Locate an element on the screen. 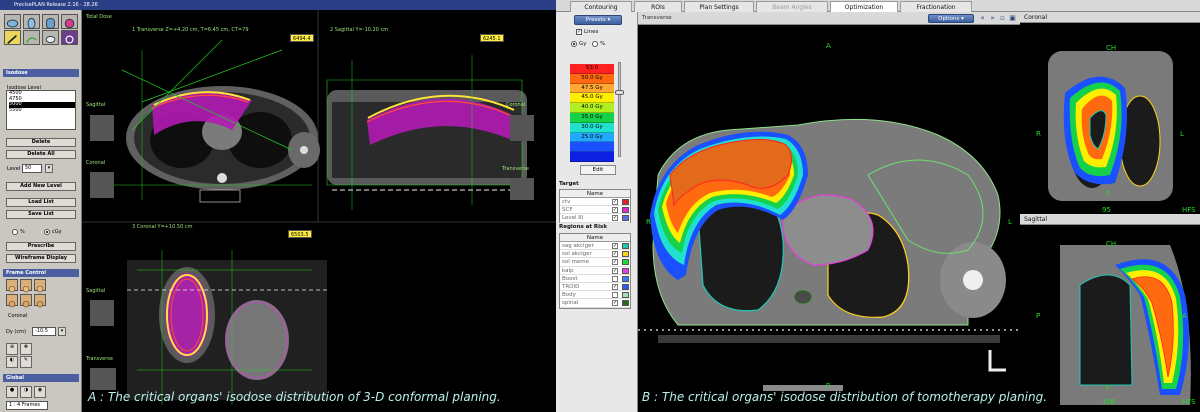 The image size is (1200, 412). tab-optimization: Optimization is located at coordinates (864, 6).